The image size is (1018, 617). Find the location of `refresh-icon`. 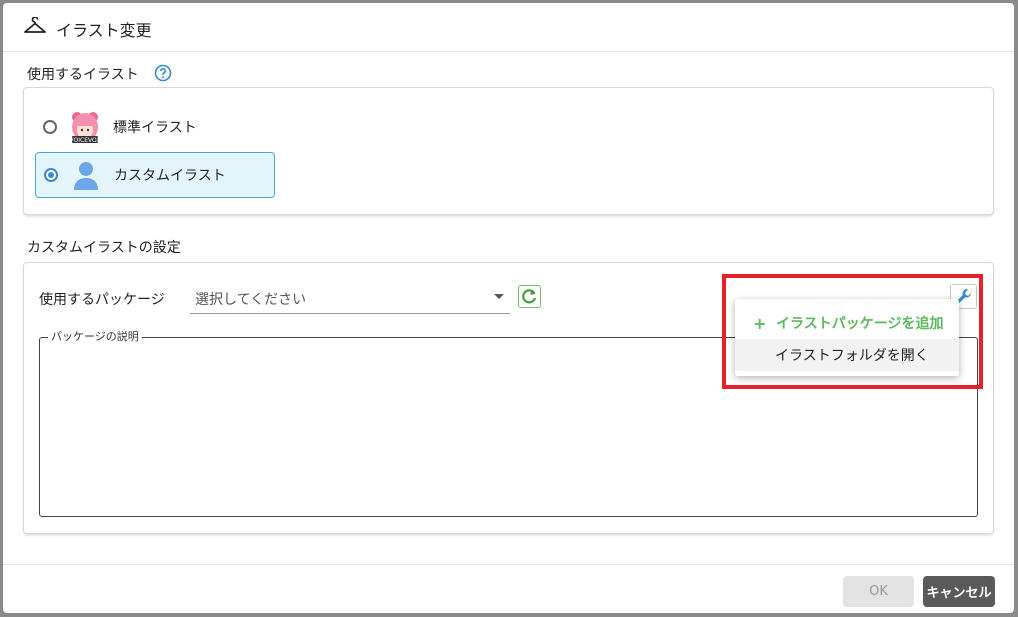

refresh-icon is located at coordinates (529, 296).